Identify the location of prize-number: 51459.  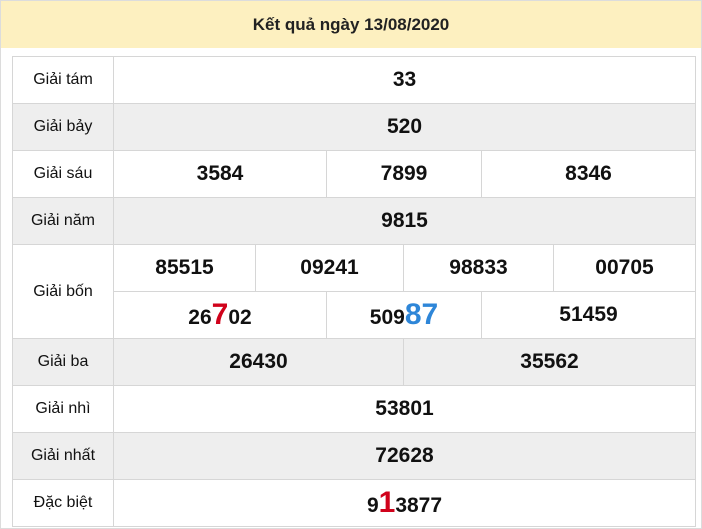
(588, 315).